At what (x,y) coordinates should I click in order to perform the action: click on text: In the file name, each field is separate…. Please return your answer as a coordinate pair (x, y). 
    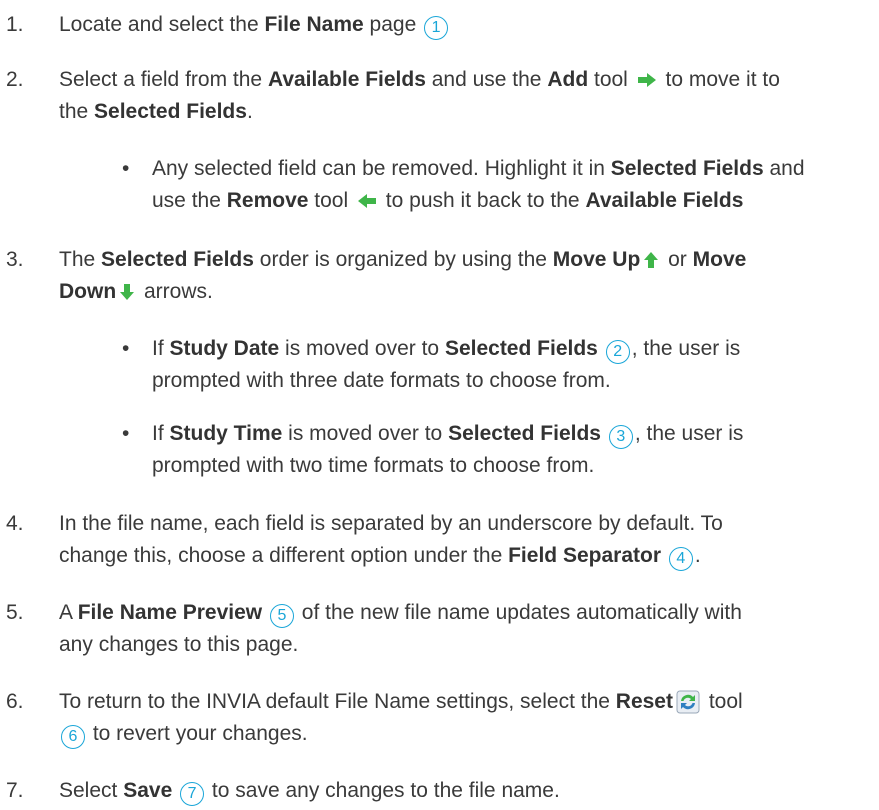
    Looking at the image, I should click on (391, 523).